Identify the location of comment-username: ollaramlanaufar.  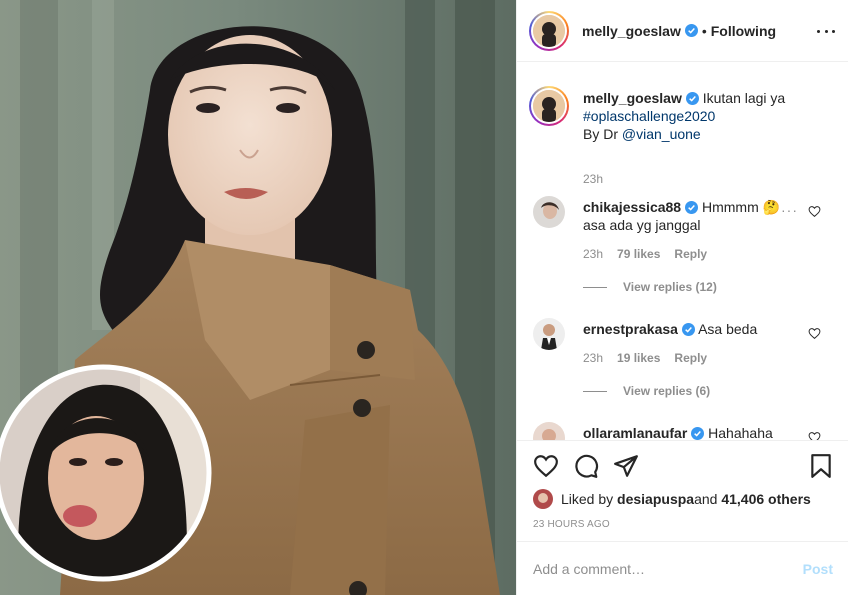
(635, 432).